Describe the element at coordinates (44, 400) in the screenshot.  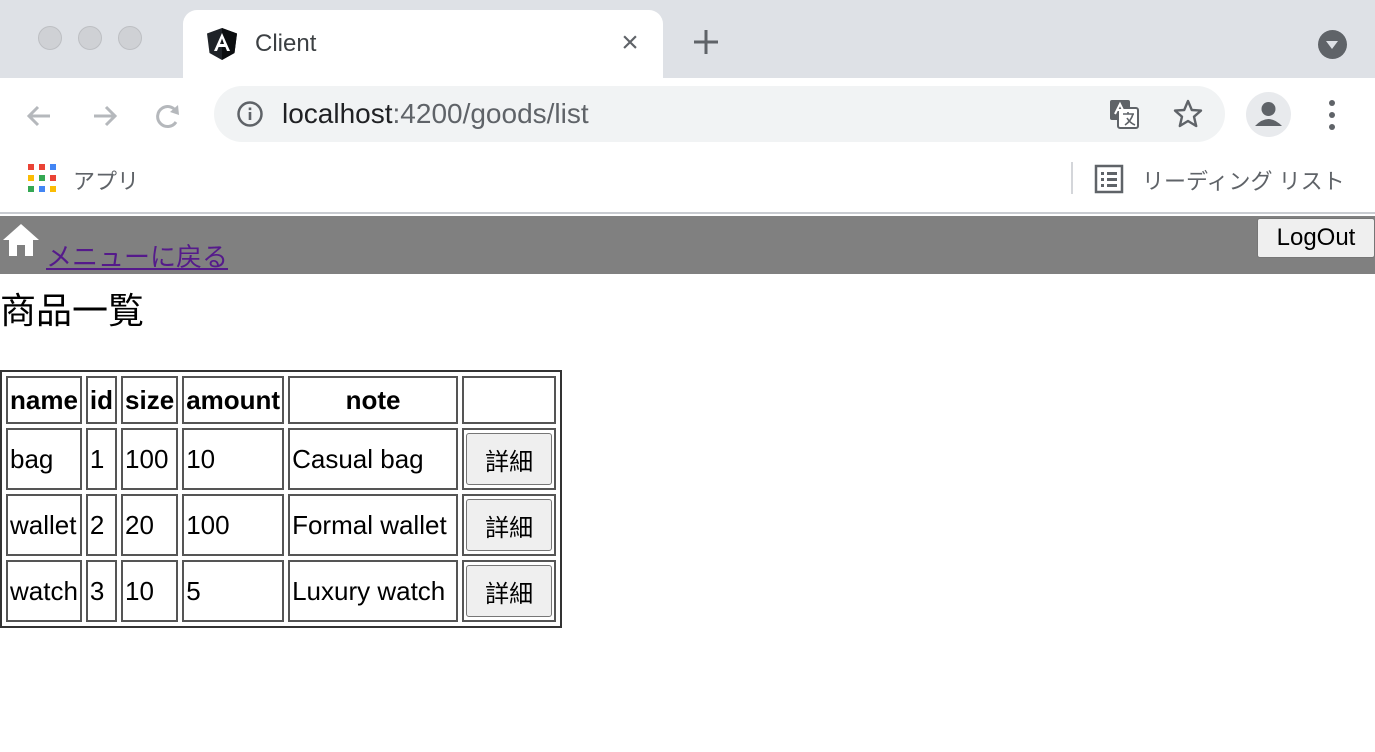
I see `column-header-name: name` at that location.